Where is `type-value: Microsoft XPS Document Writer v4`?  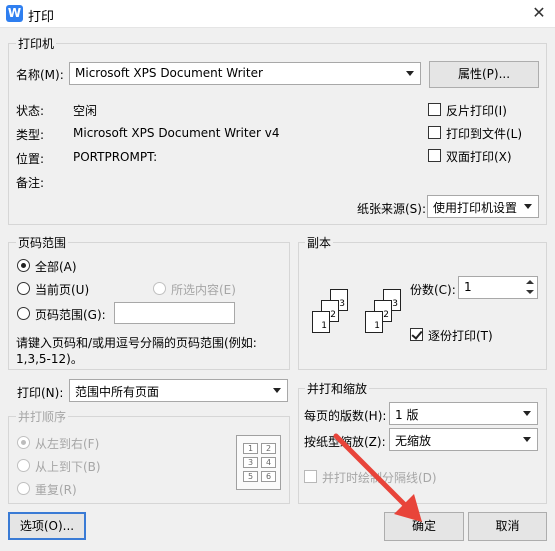
type-value: Microsoft XPS Document Writer v4 is located at coordinates (176, 133).